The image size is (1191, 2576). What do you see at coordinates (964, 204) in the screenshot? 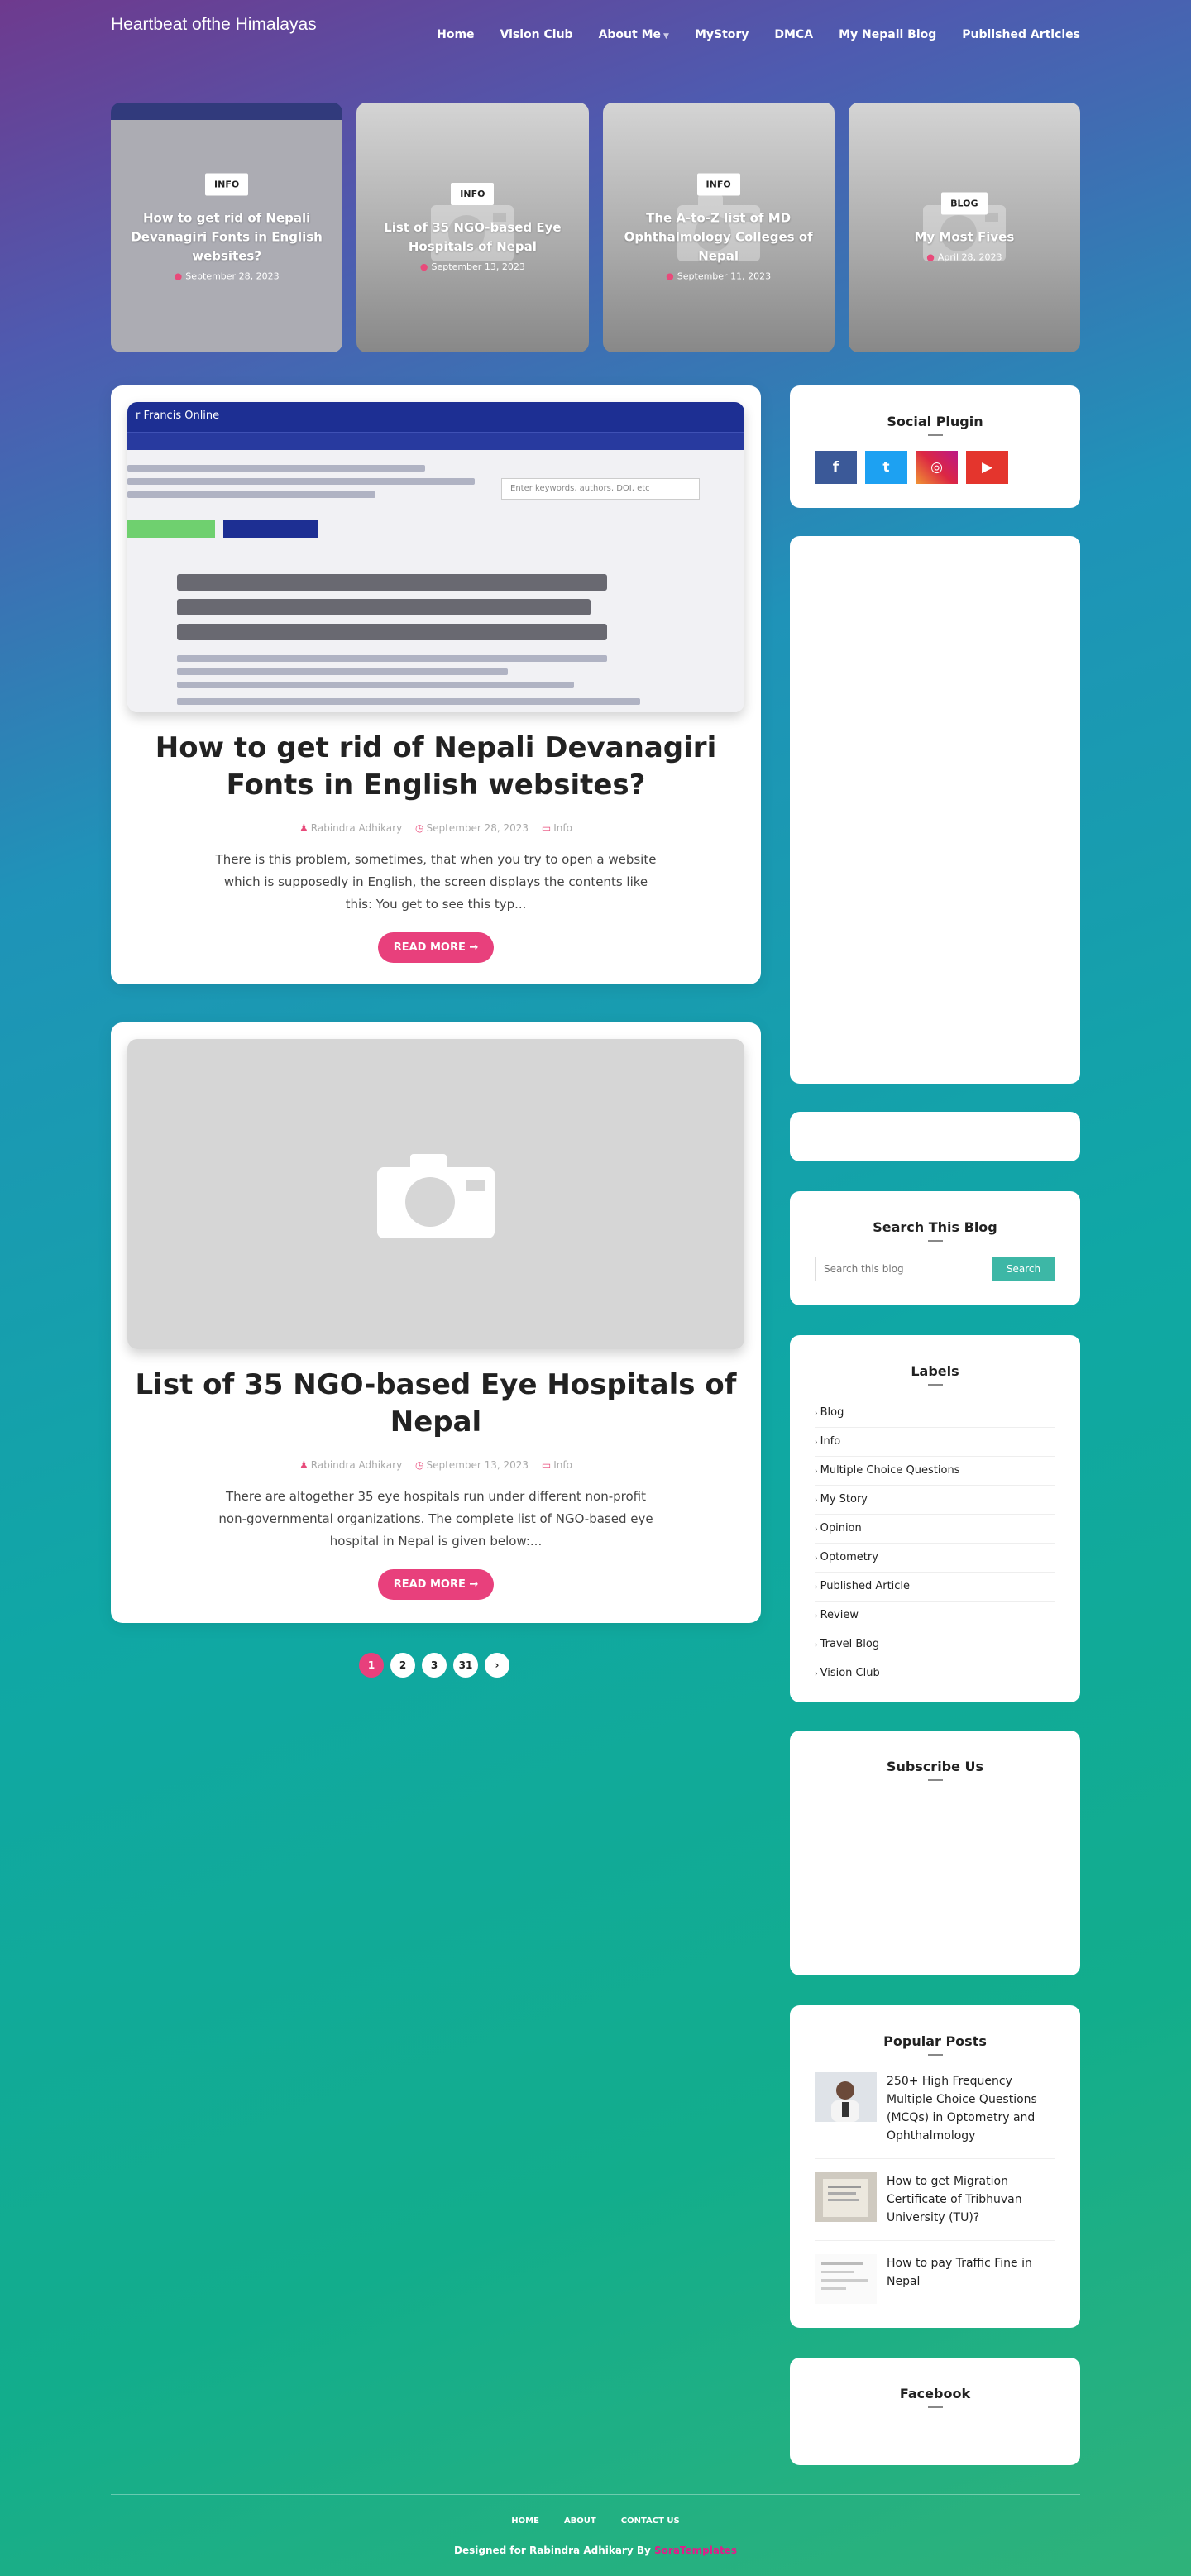
I see `featured-badge: BLOG` at bounding box center [964, 204].